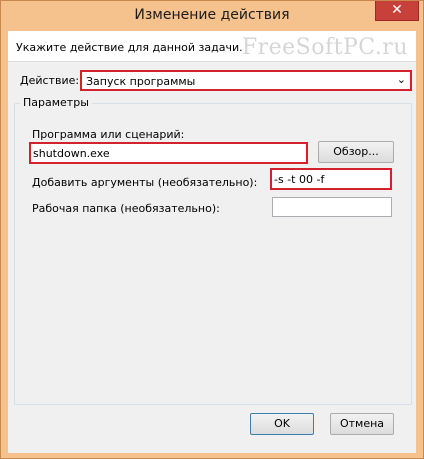 Image resolution: width=424 pixels, height=459 pixels. Describe the element at coordinates (331, 179) in the screenshot. I see `arguments-input: -s -t 00 -f` at that location.